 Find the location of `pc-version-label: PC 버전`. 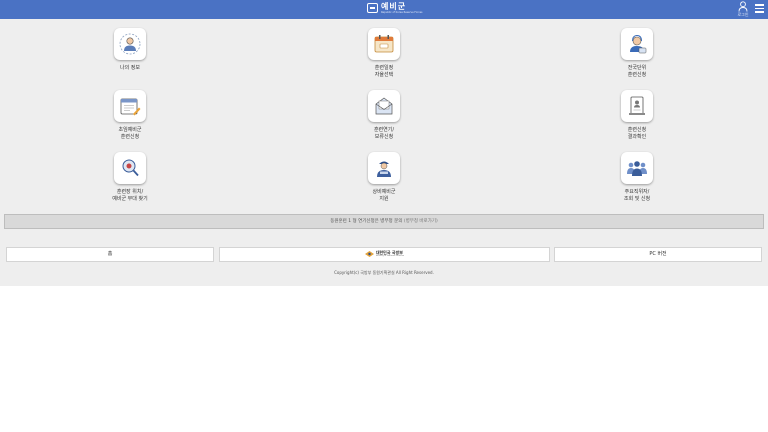

pc-version-label: PC 버전 is located at coordinates (658, 254).